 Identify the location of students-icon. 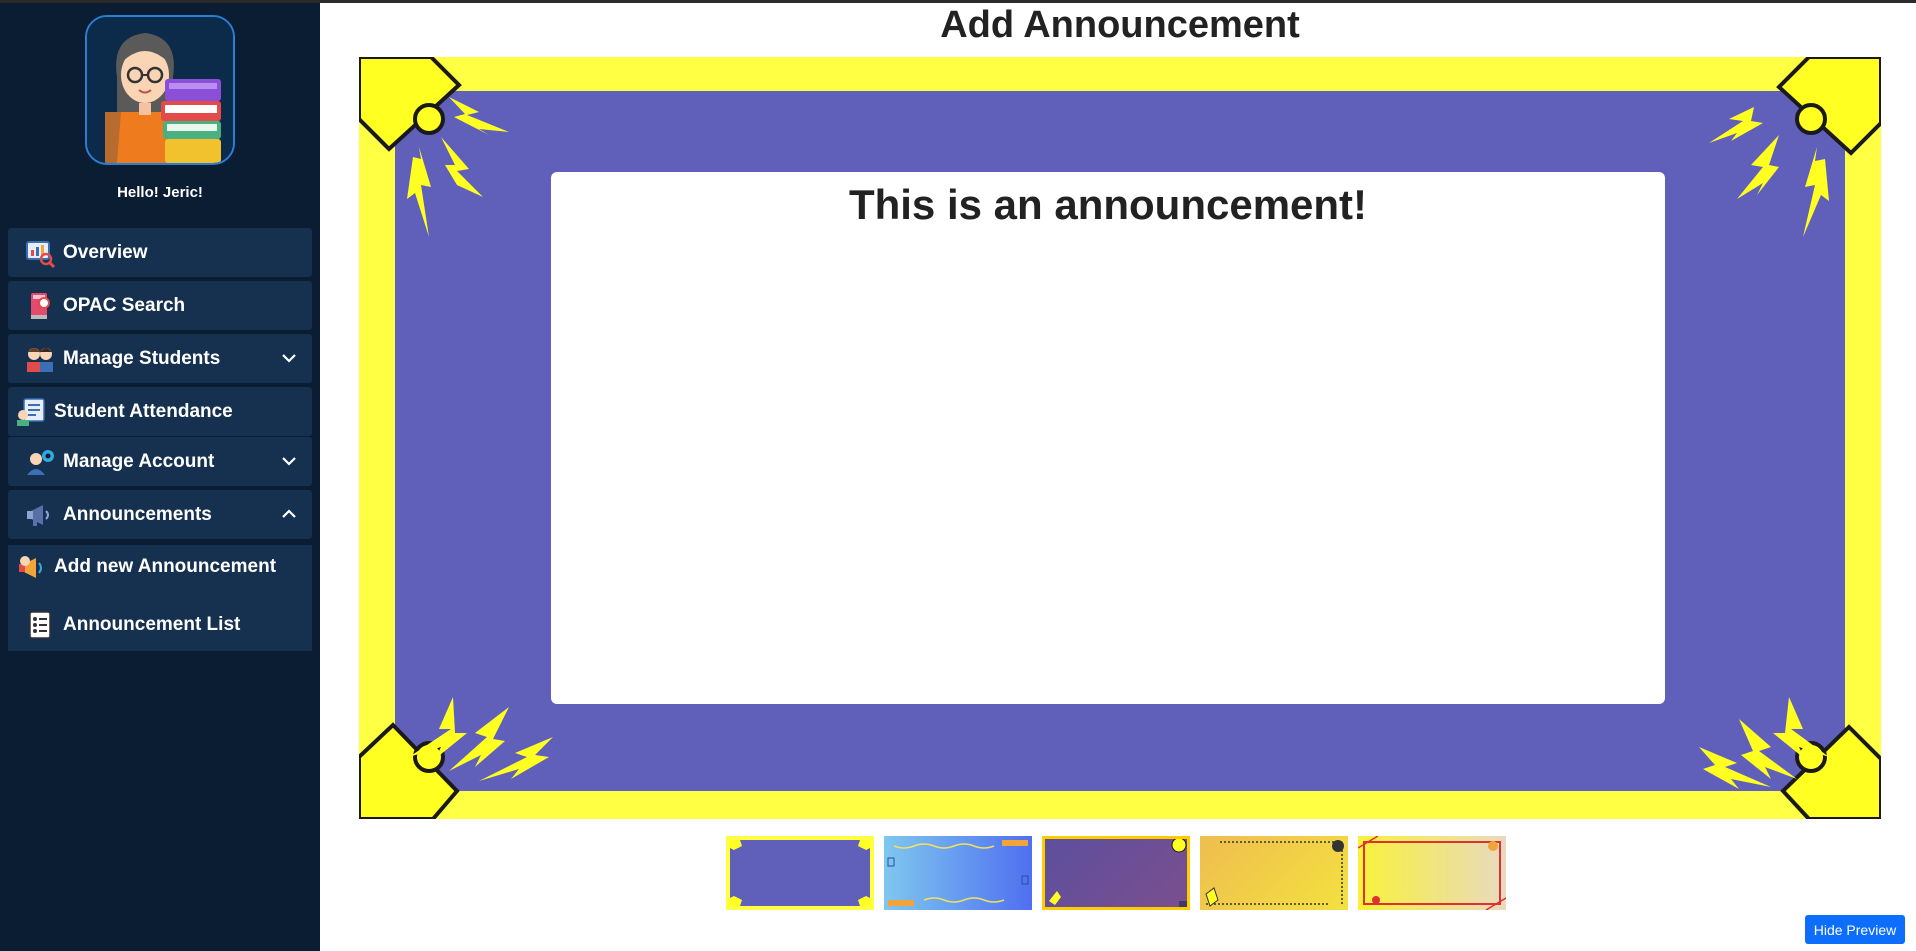
(40, 359).